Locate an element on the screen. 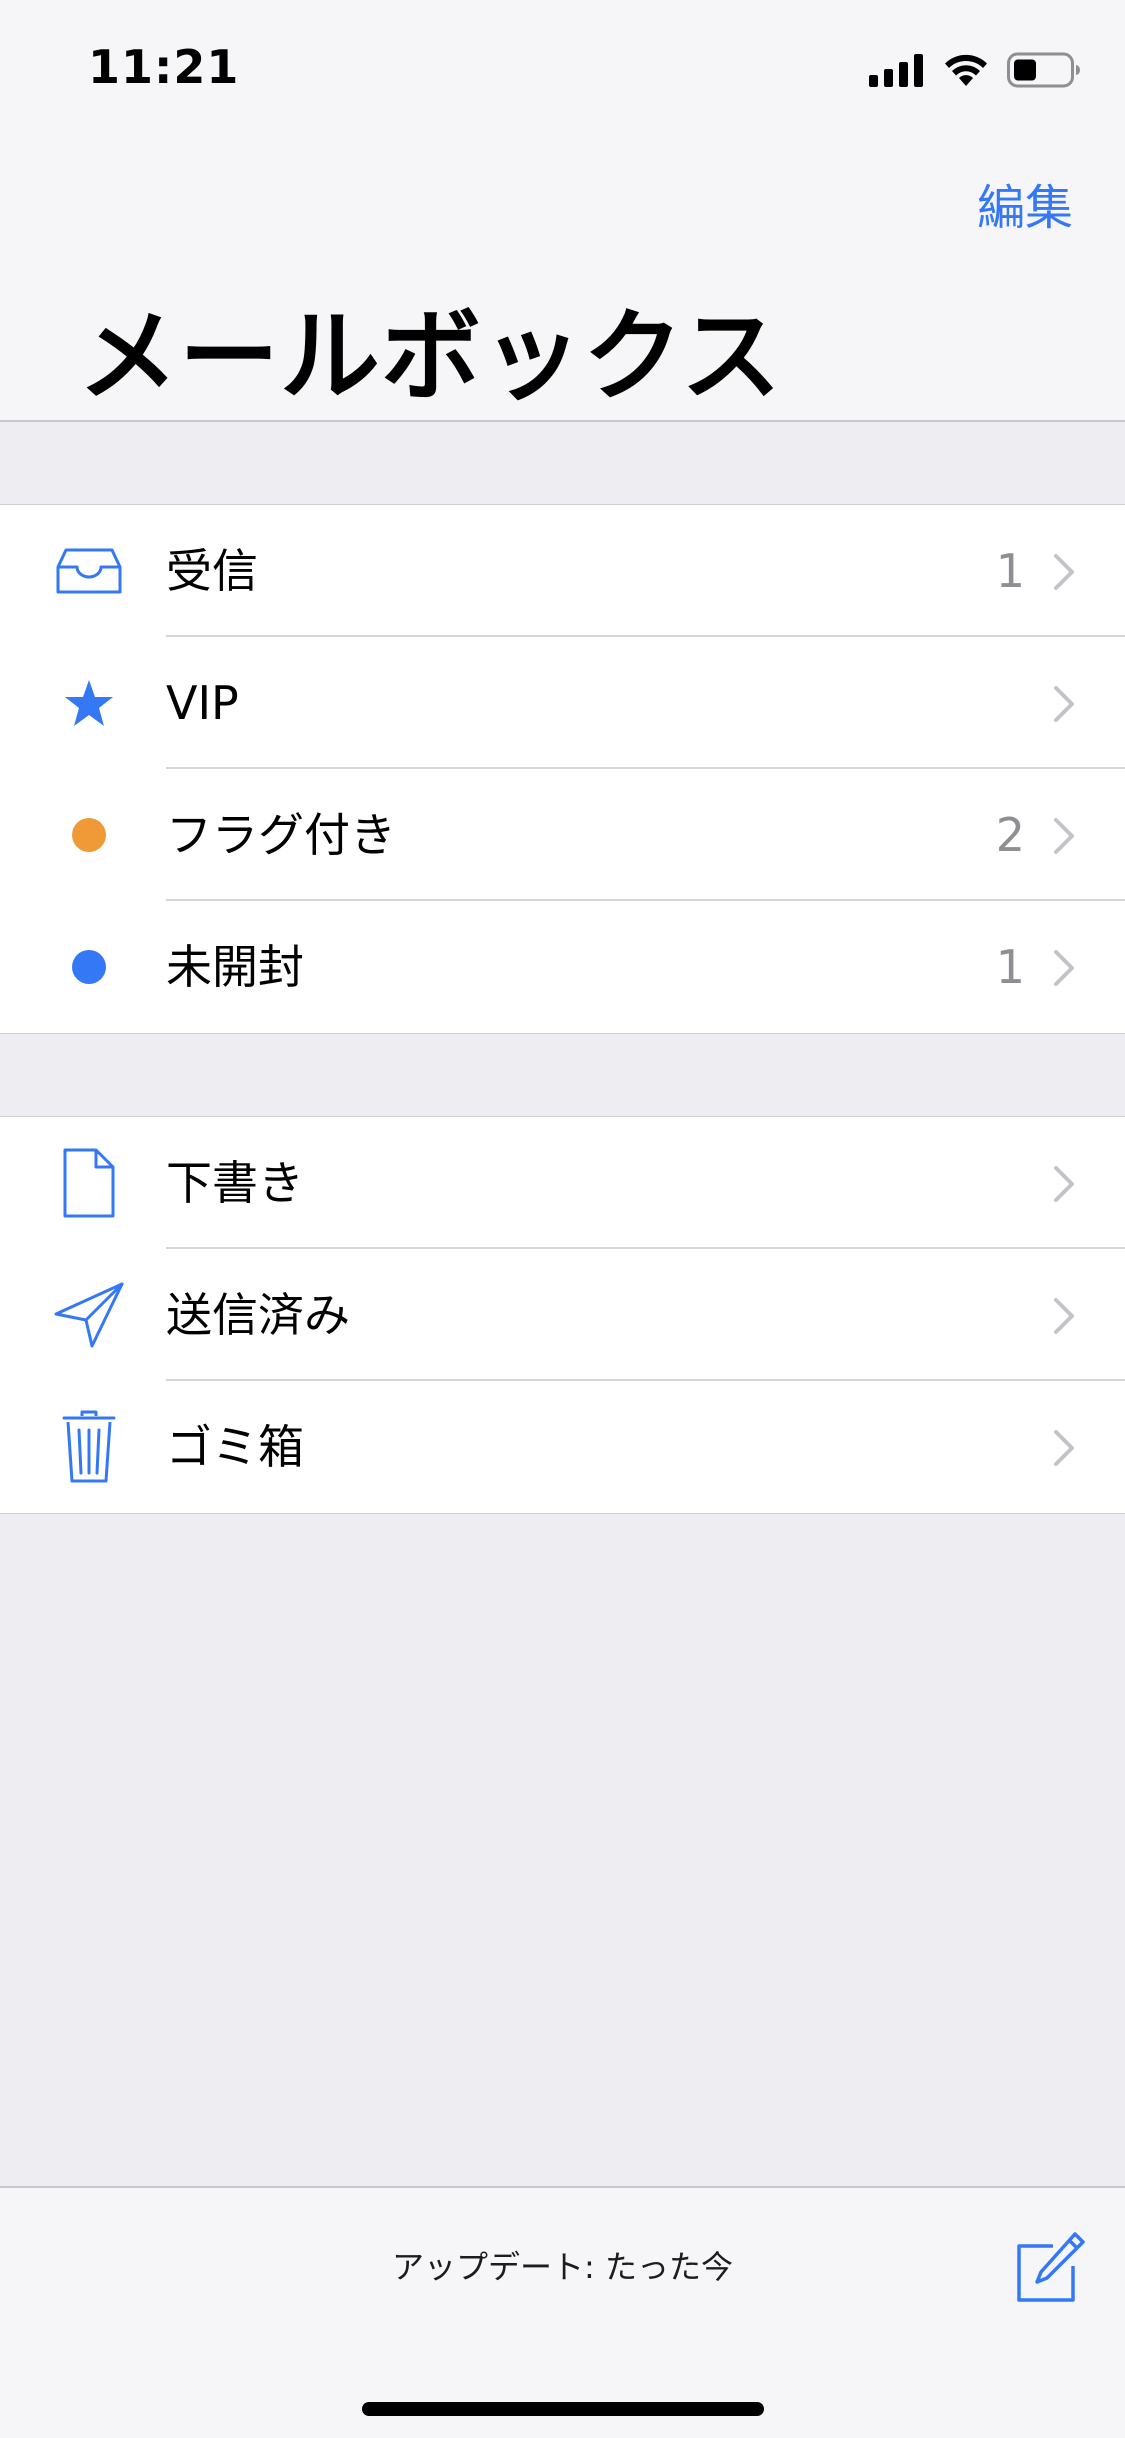  mailbox-row-flagged: フラグ付き 2 is located at coordinates (562, 835).